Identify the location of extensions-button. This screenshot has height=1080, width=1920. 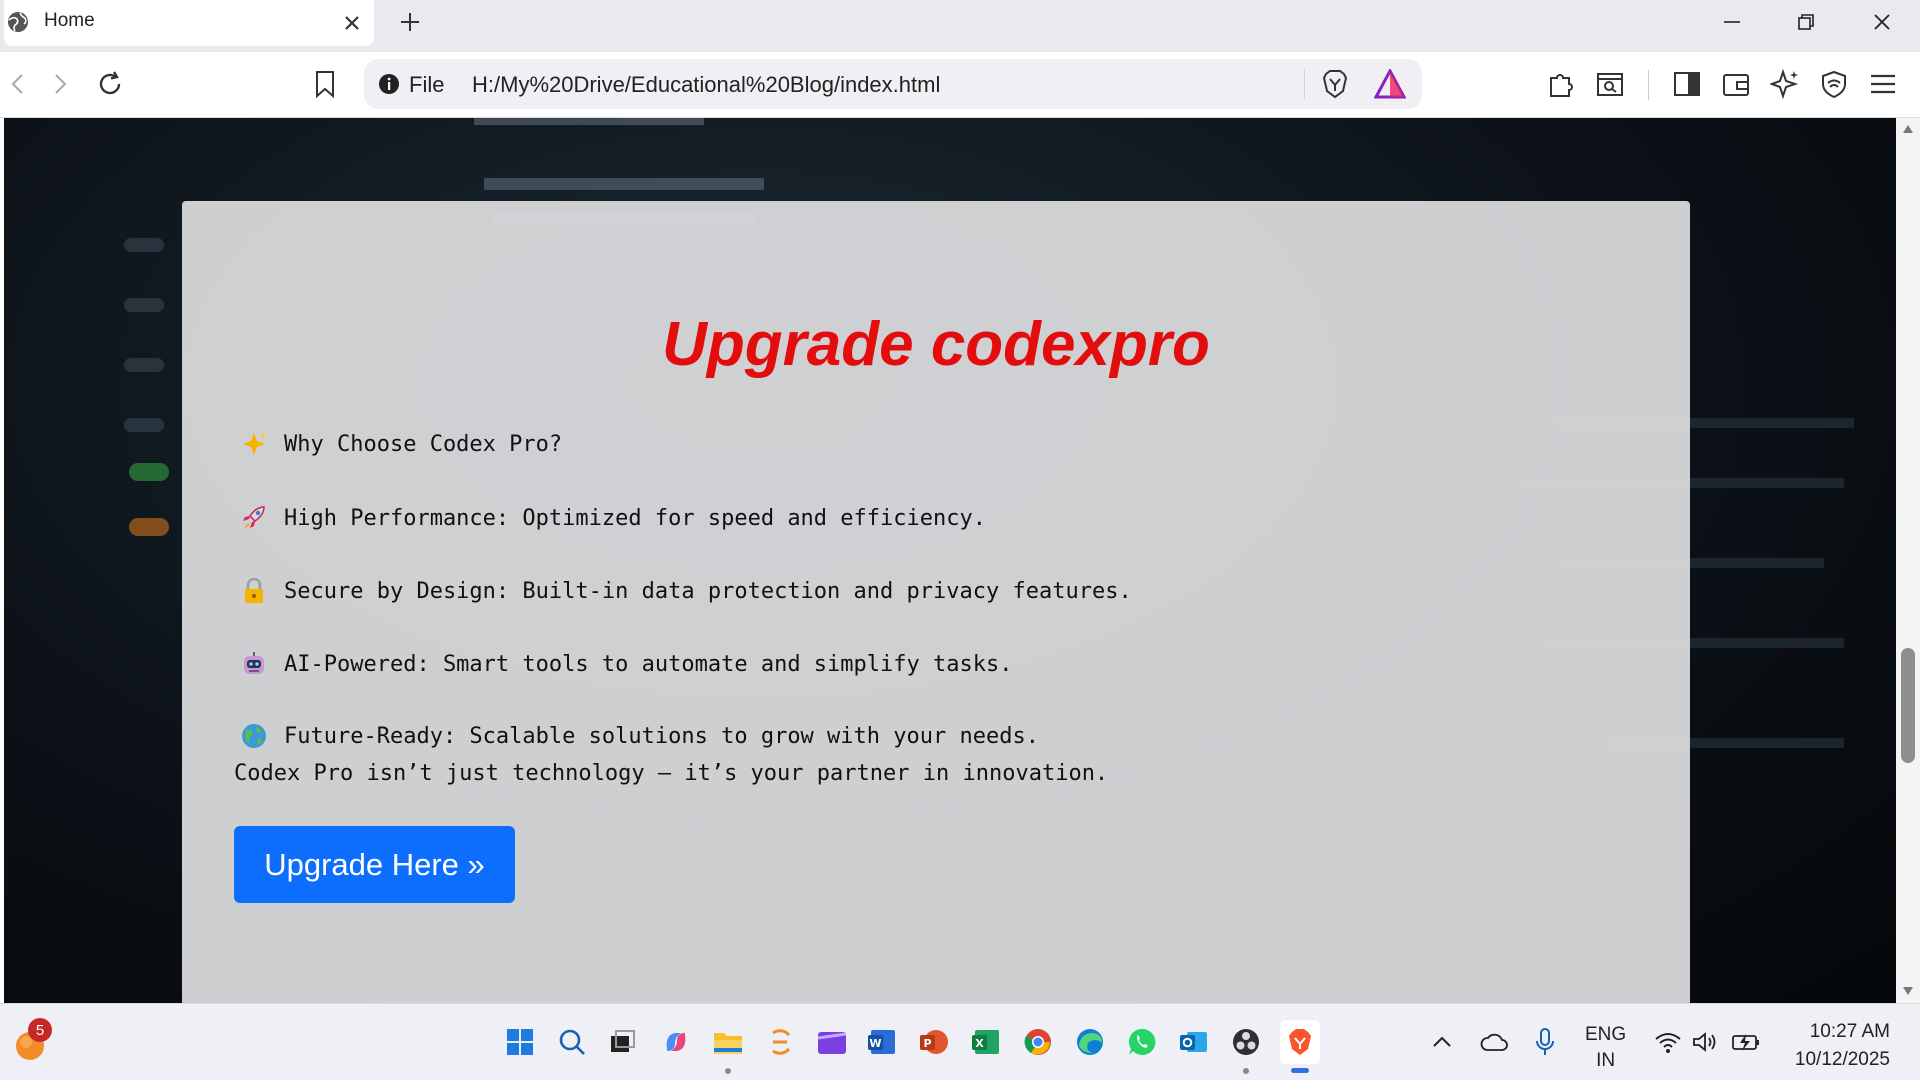
(1561, 84).